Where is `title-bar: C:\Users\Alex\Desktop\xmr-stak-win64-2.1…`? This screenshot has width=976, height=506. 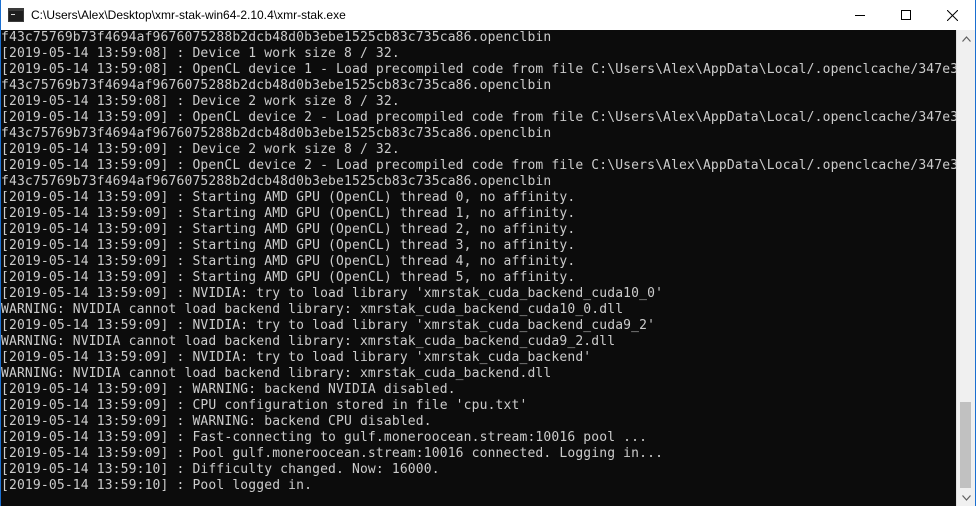
title-bar: C:\Users\Alex\Desktop\xmr-stak-win64-2.1… is located at coordinates (488, 15).